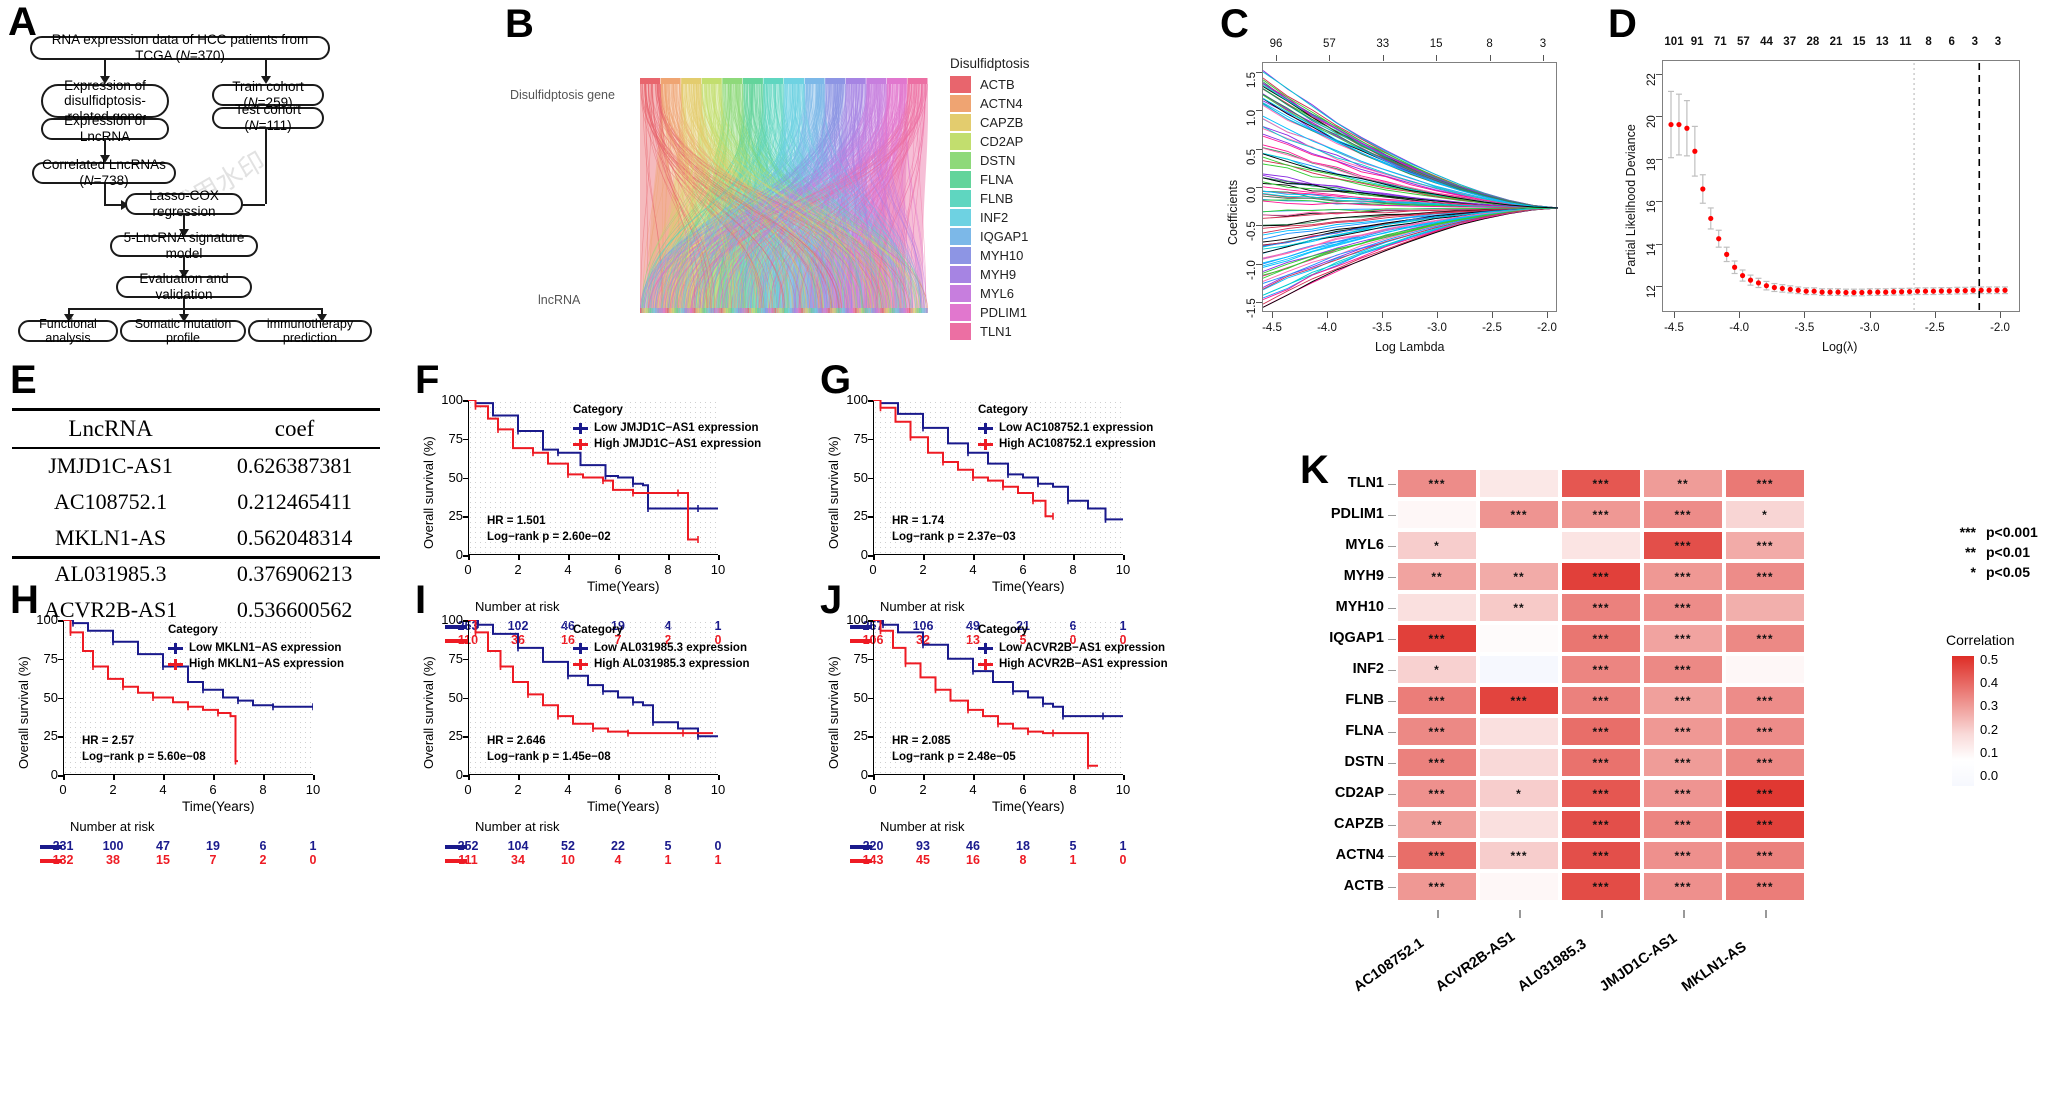 The height and width of the screenshot is (1103, 2050). Describe the element at coordinates (1989, 706) in the screenshot. I see `colorbar-tick: 0.3` at that location.